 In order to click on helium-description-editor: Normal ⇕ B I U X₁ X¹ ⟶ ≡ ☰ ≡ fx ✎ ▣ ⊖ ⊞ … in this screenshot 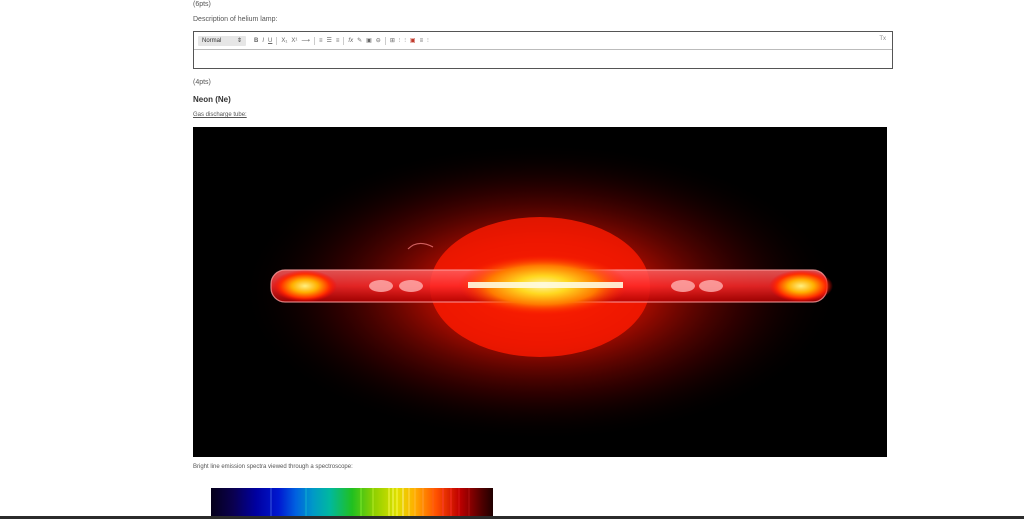, I will do `click(543, 50)`.